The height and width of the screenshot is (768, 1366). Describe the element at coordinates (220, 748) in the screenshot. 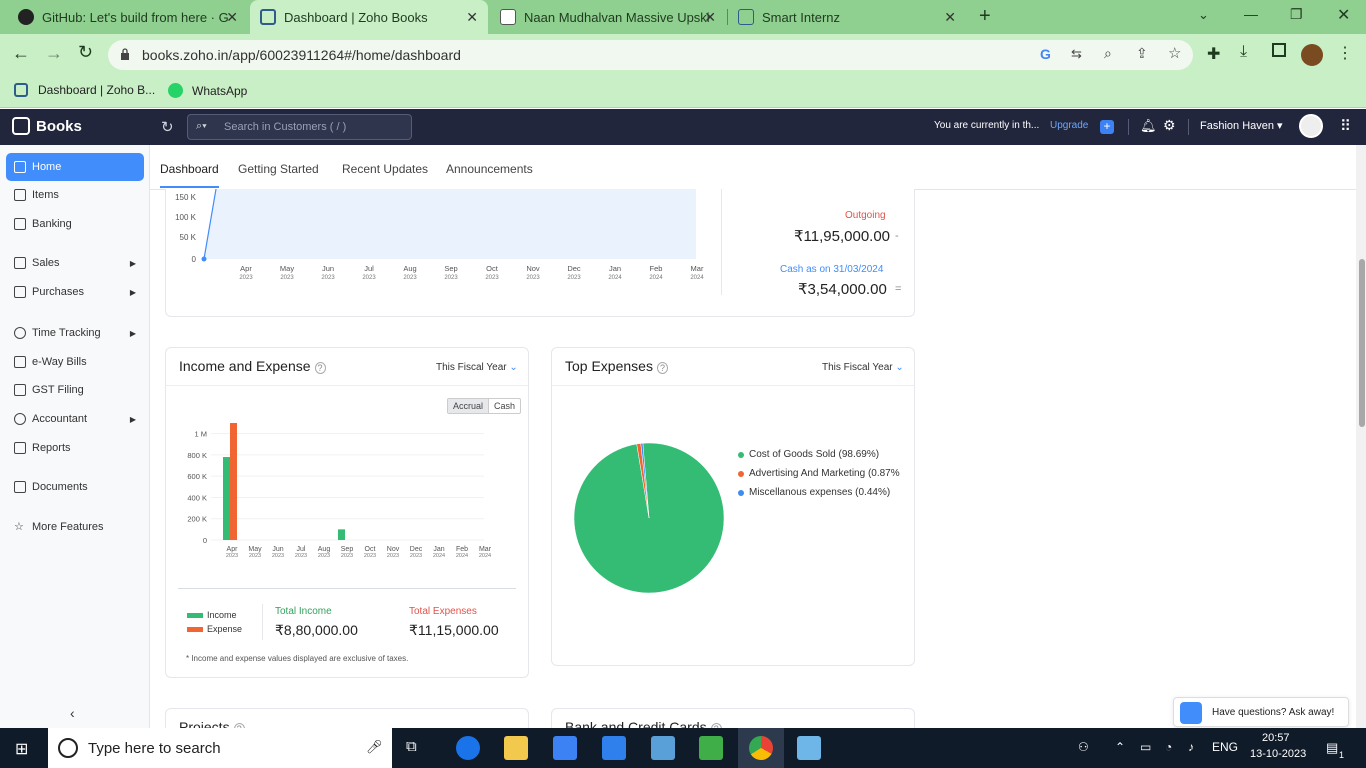

I see `taskbar-search-input: Type here to search 🎤︎` at that location.